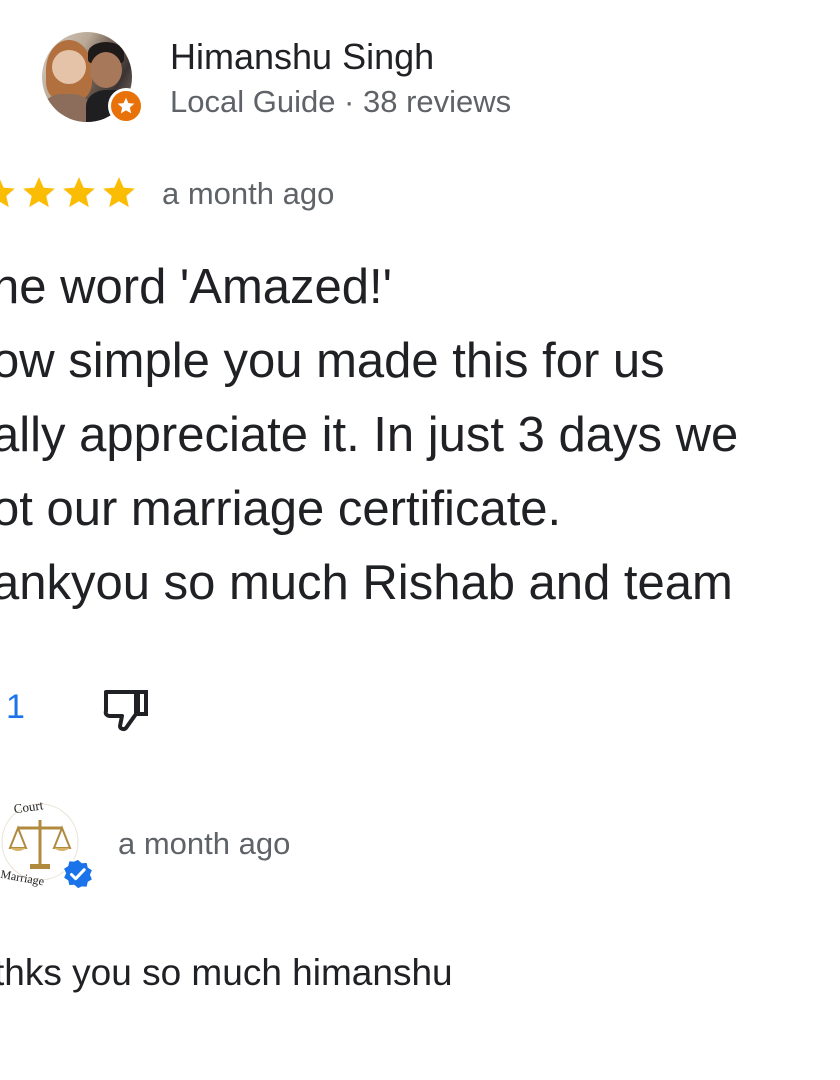  I want to click on thumbs-down-icon, so click(126, 710).